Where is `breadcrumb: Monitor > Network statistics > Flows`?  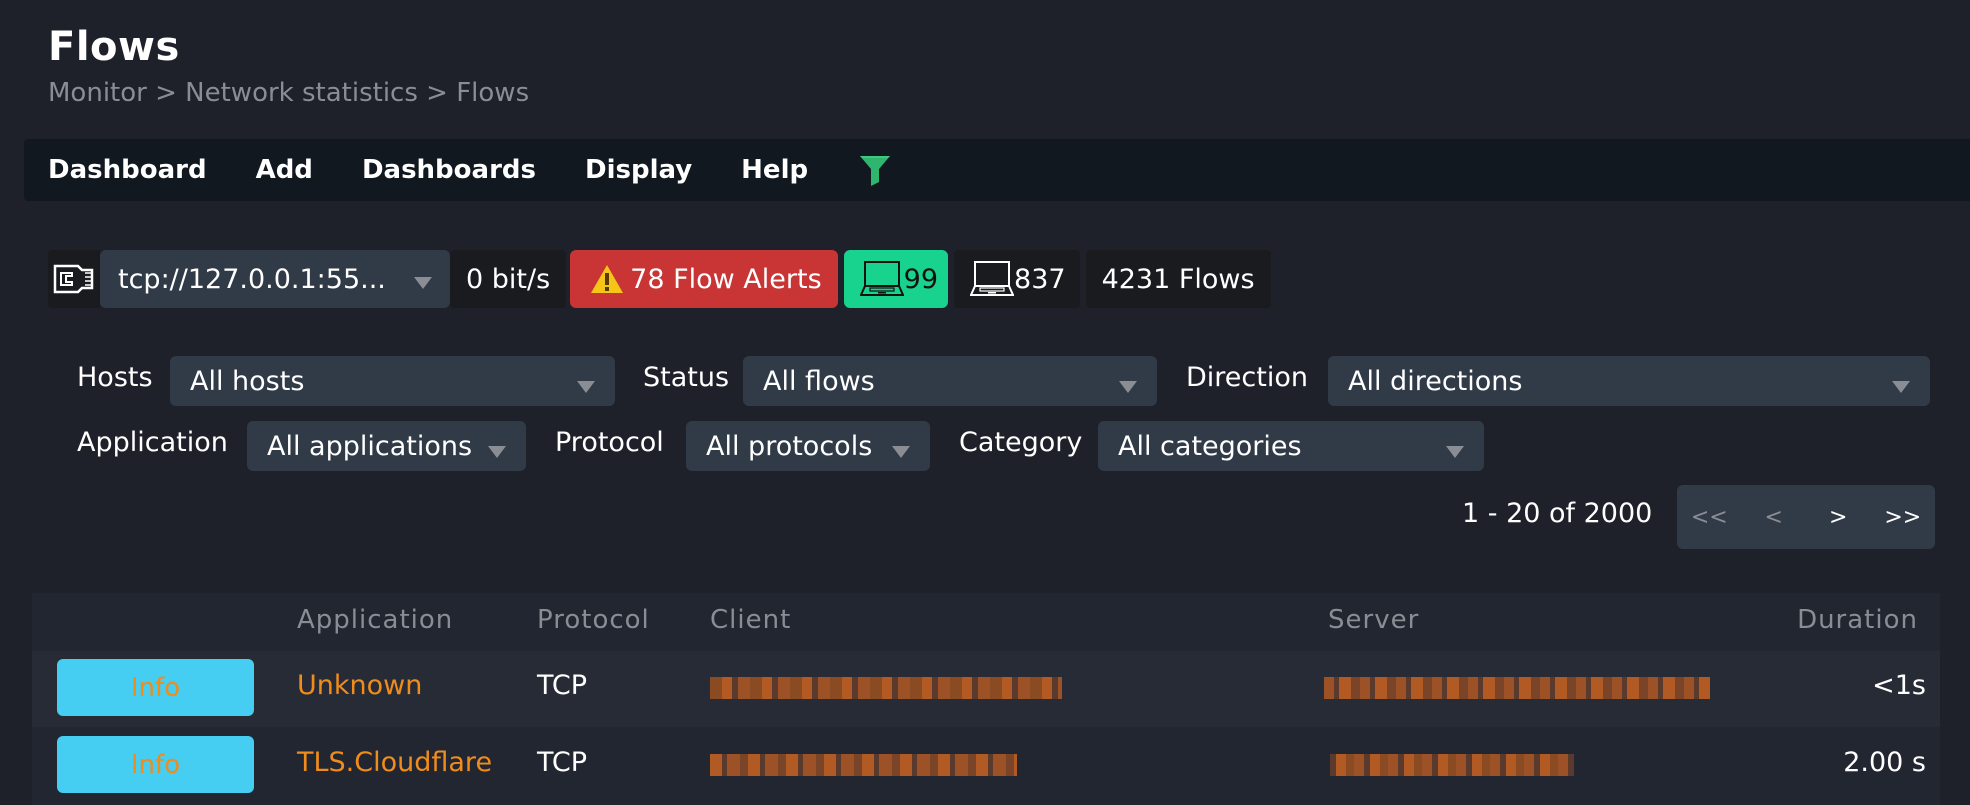
breadcrumb: Monitor > Network statistics > Flows is located at coordinates (288, 93).